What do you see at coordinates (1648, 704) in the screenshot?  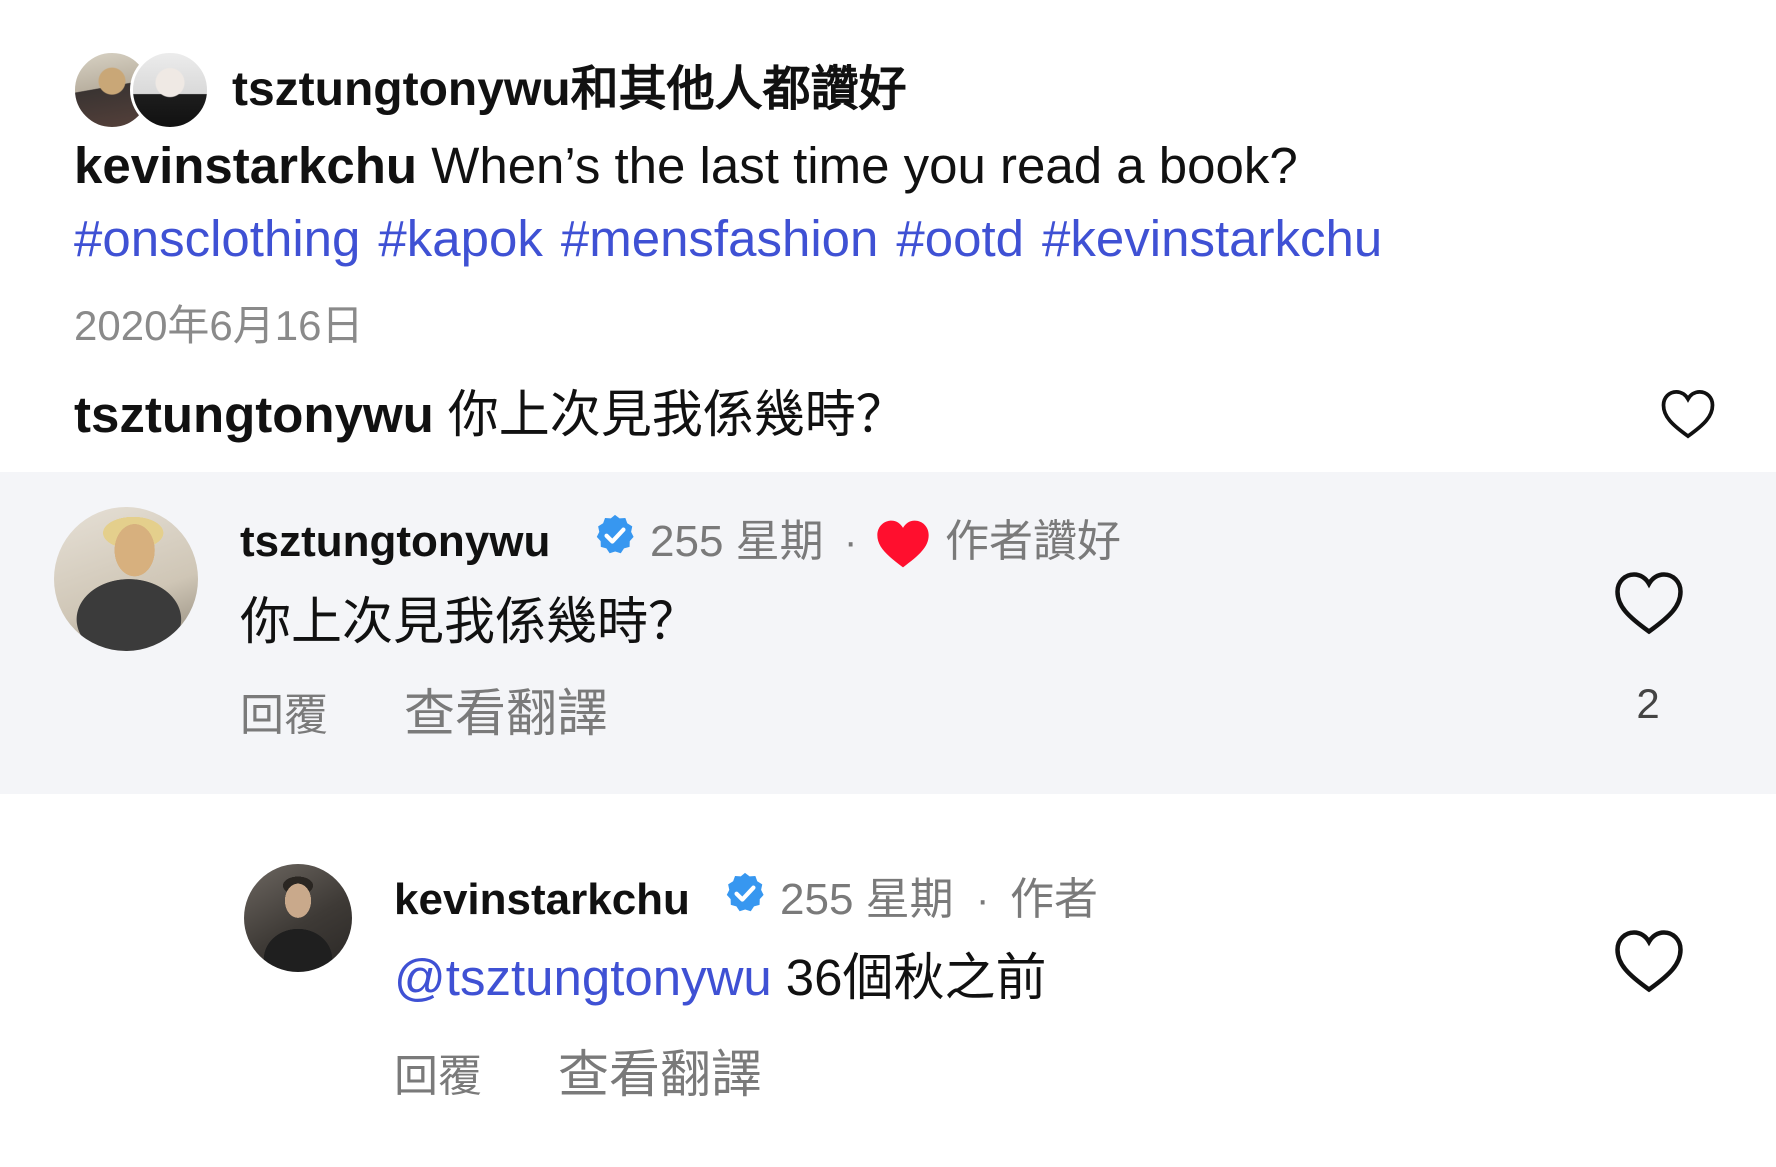 I see `like-count: 2` at bounding box center [1648, 704].